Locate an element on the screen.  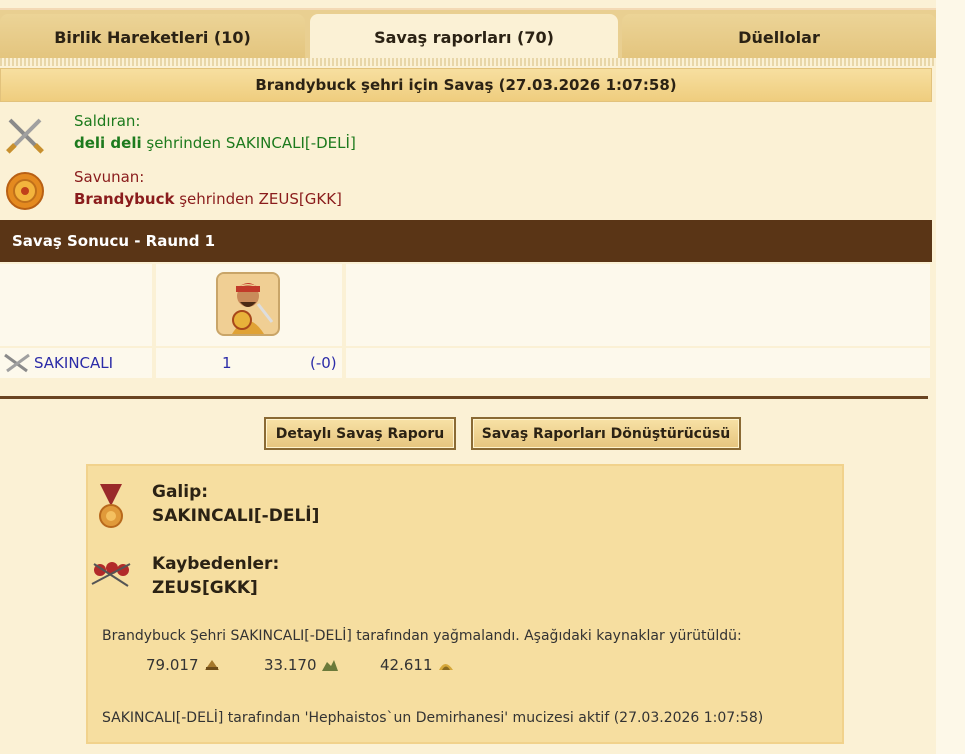
defender-connector: şehrinden is located at coordinates (216, 199).